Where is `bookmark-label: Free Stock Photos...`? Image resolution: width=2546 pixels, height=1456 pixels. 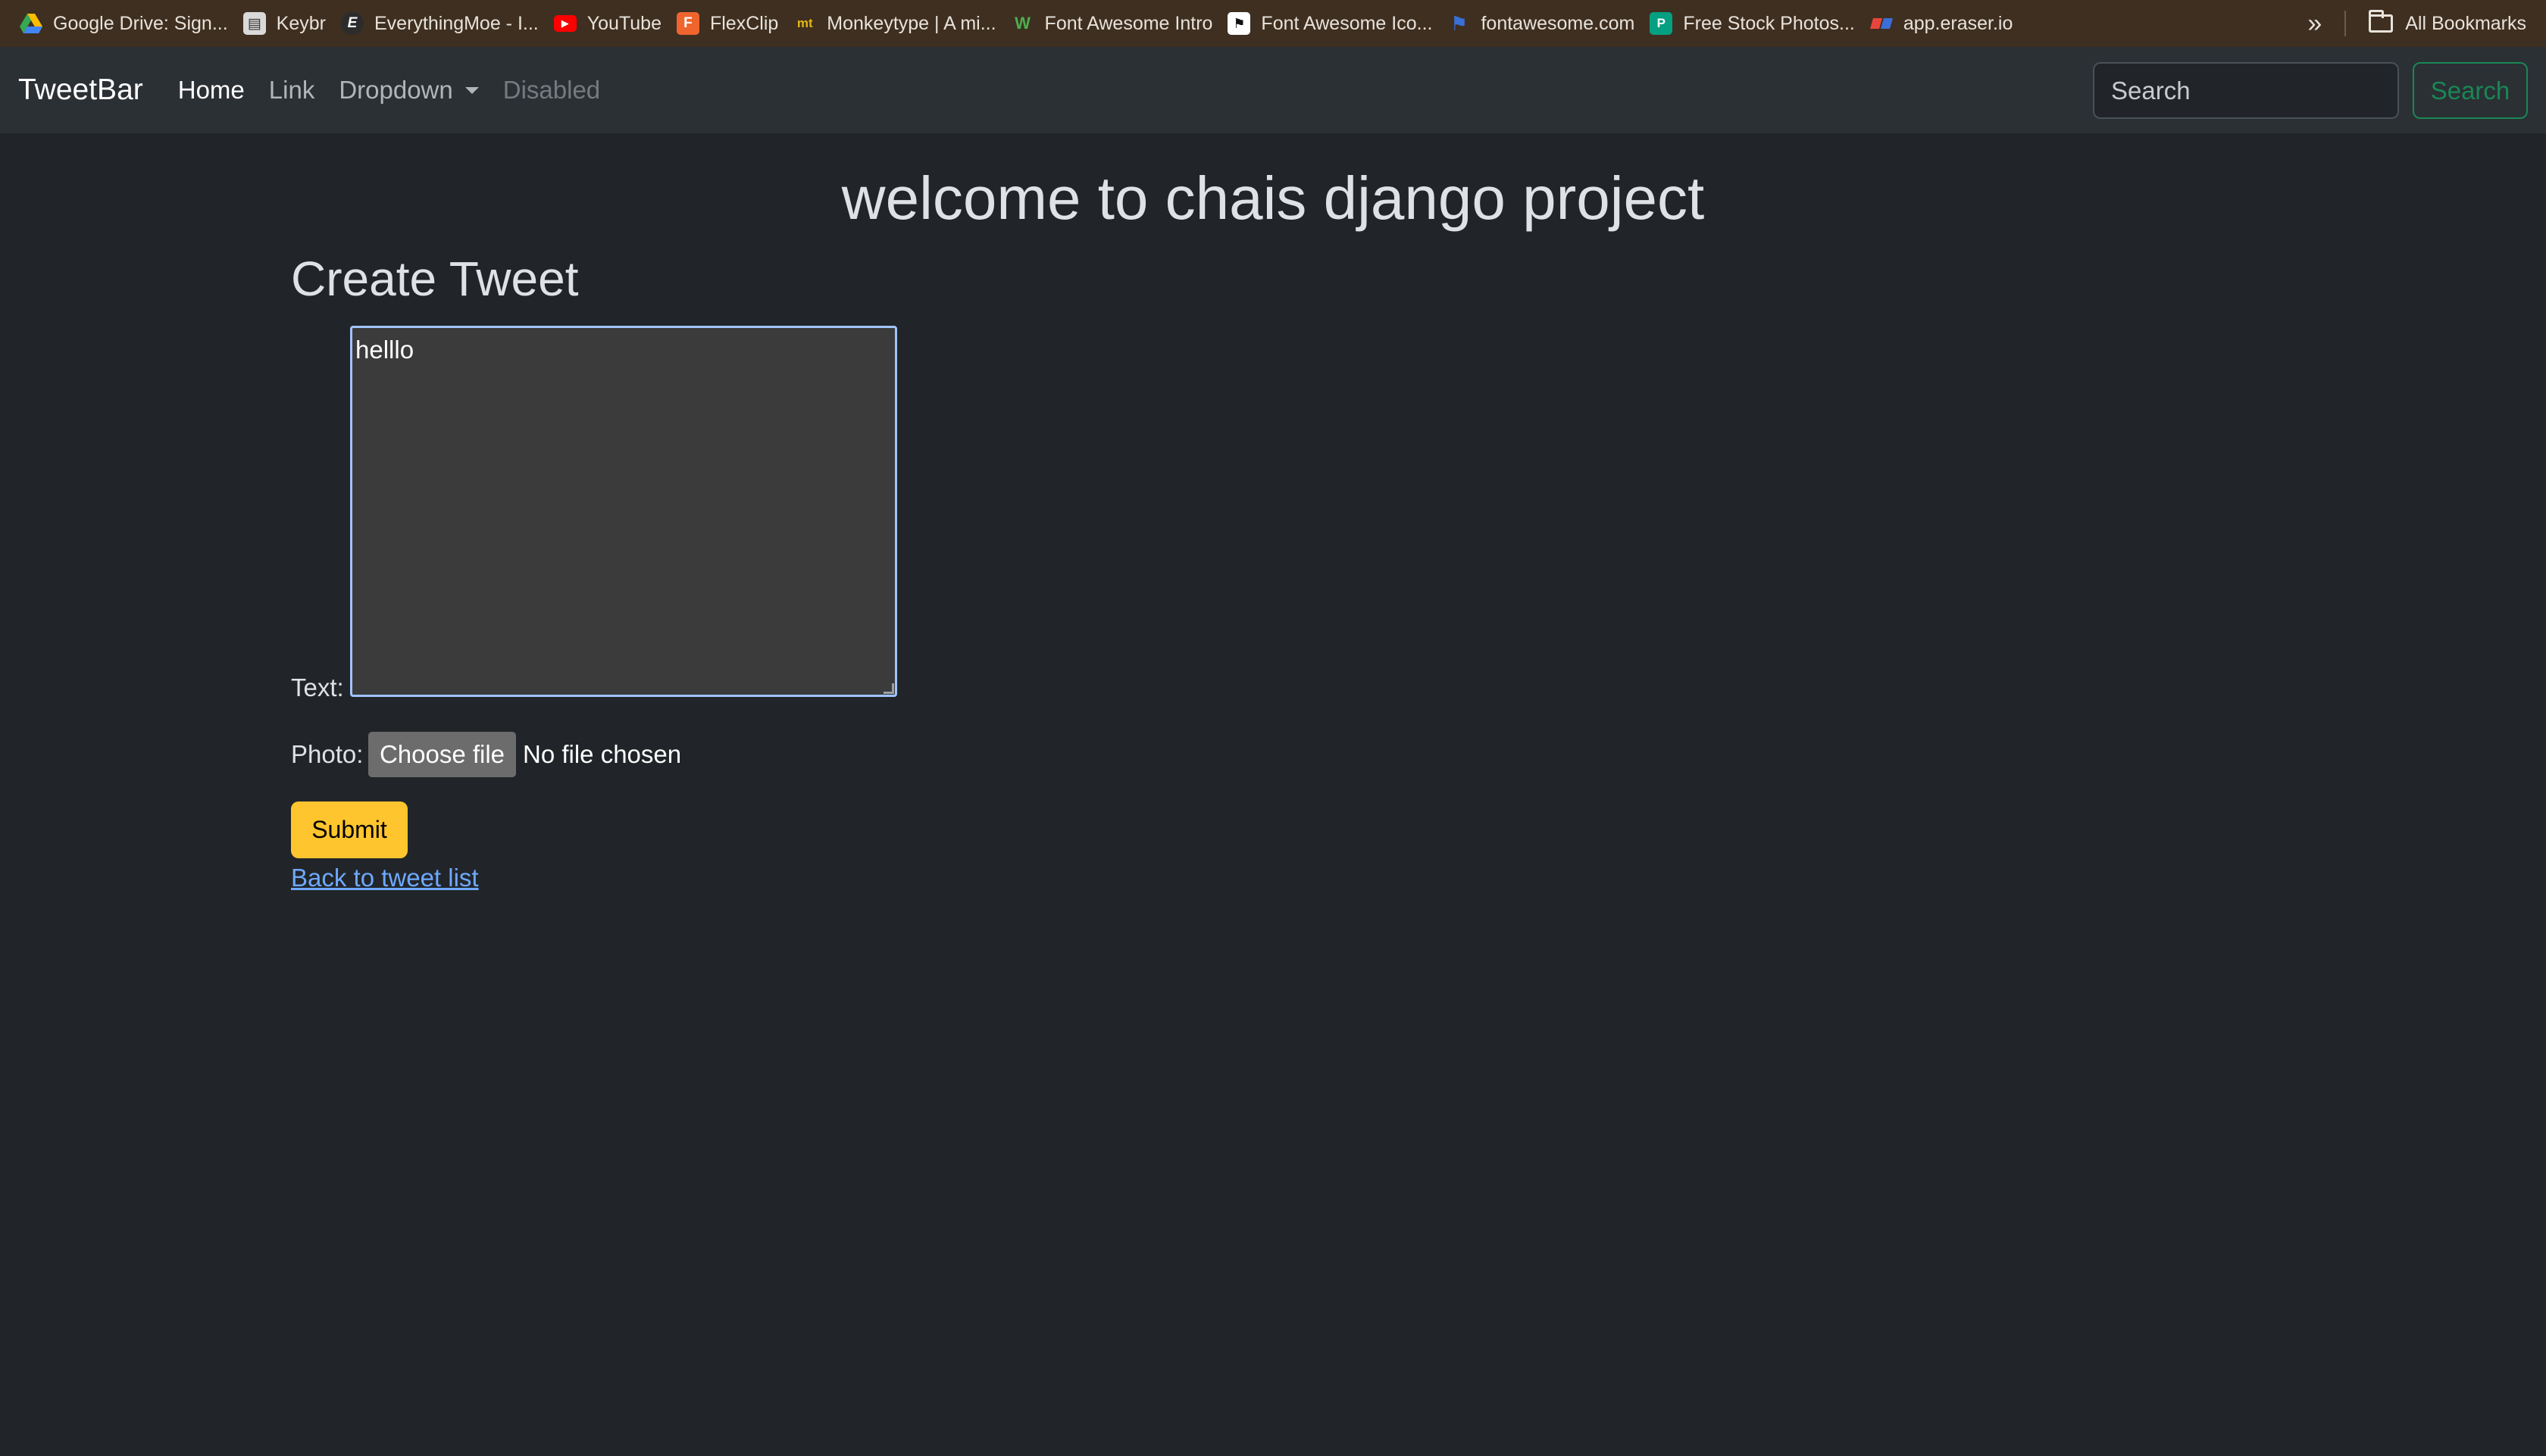 bookmark-label: Free Stock Photos... is located at coordinates (1769, 23).